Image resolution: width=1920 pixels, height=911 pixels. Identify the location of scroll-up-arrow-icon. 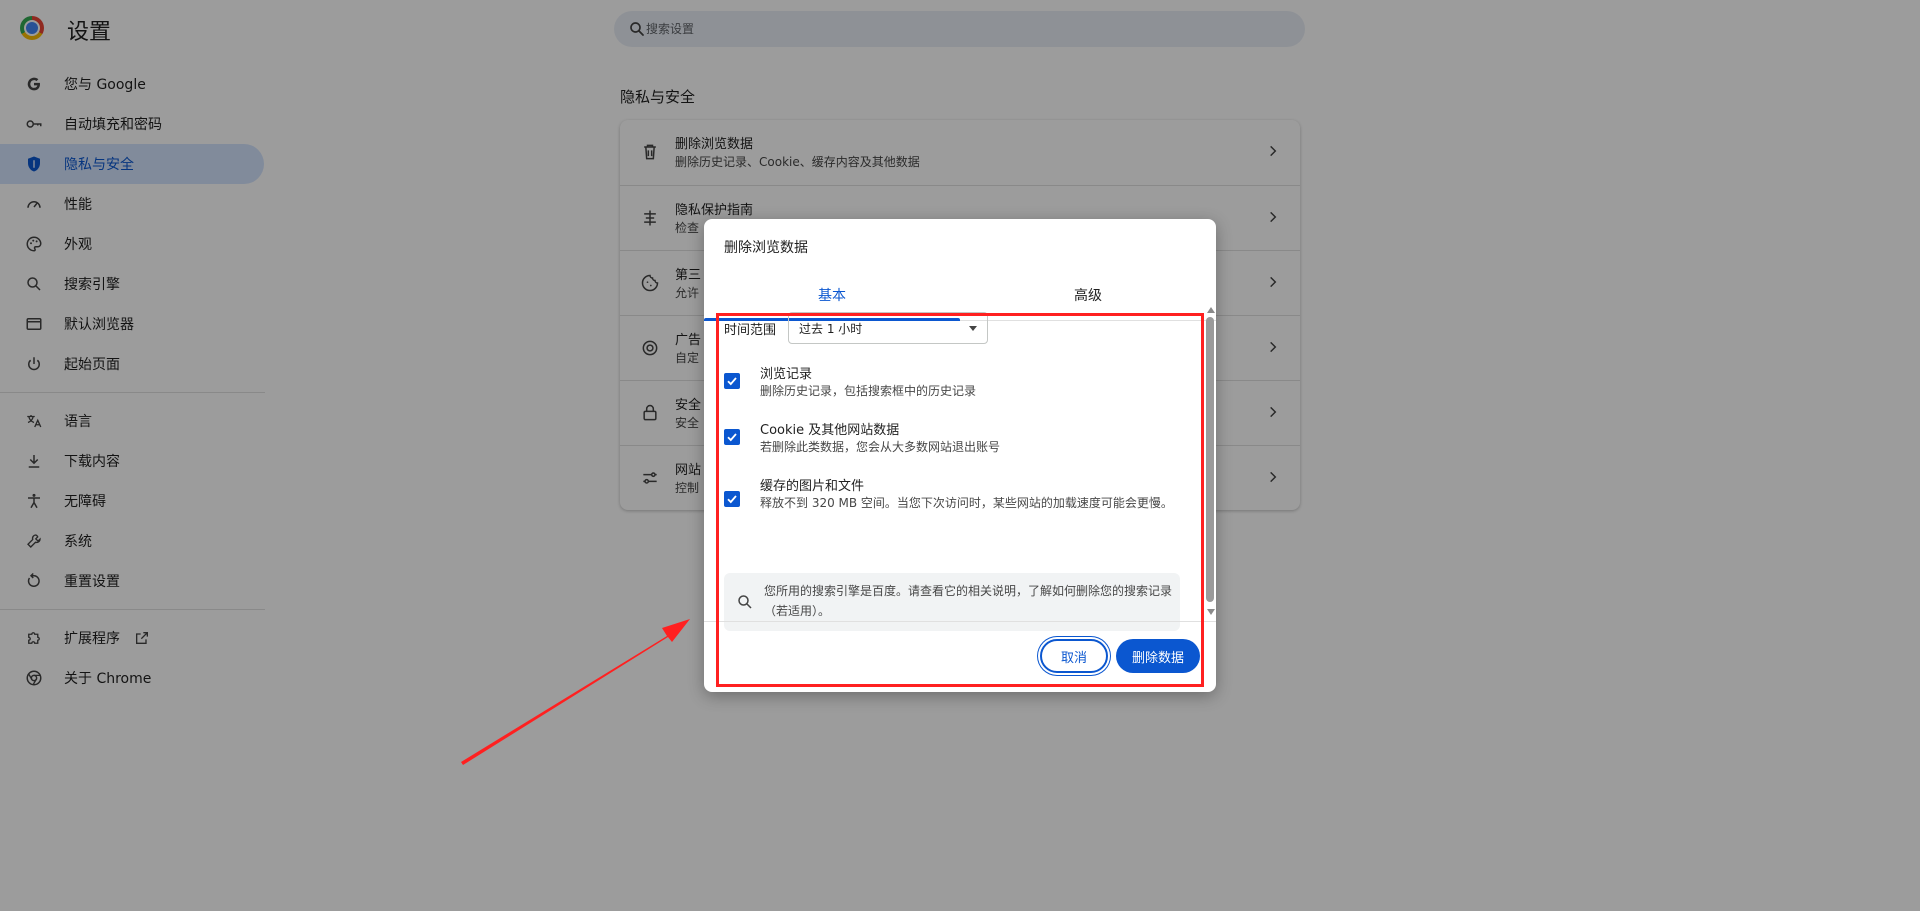
(1211, 310).